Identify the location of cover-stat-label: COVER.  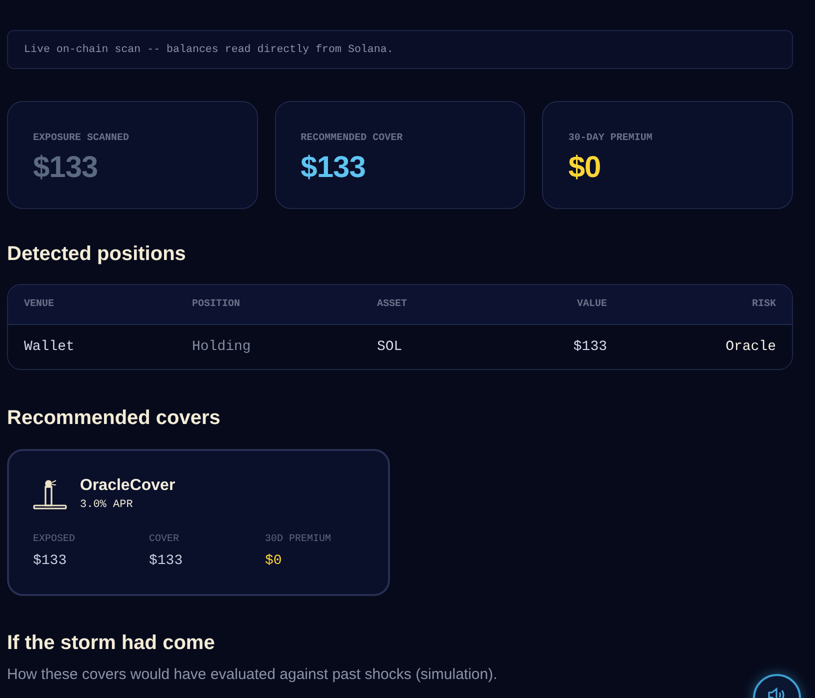
(164, 539).